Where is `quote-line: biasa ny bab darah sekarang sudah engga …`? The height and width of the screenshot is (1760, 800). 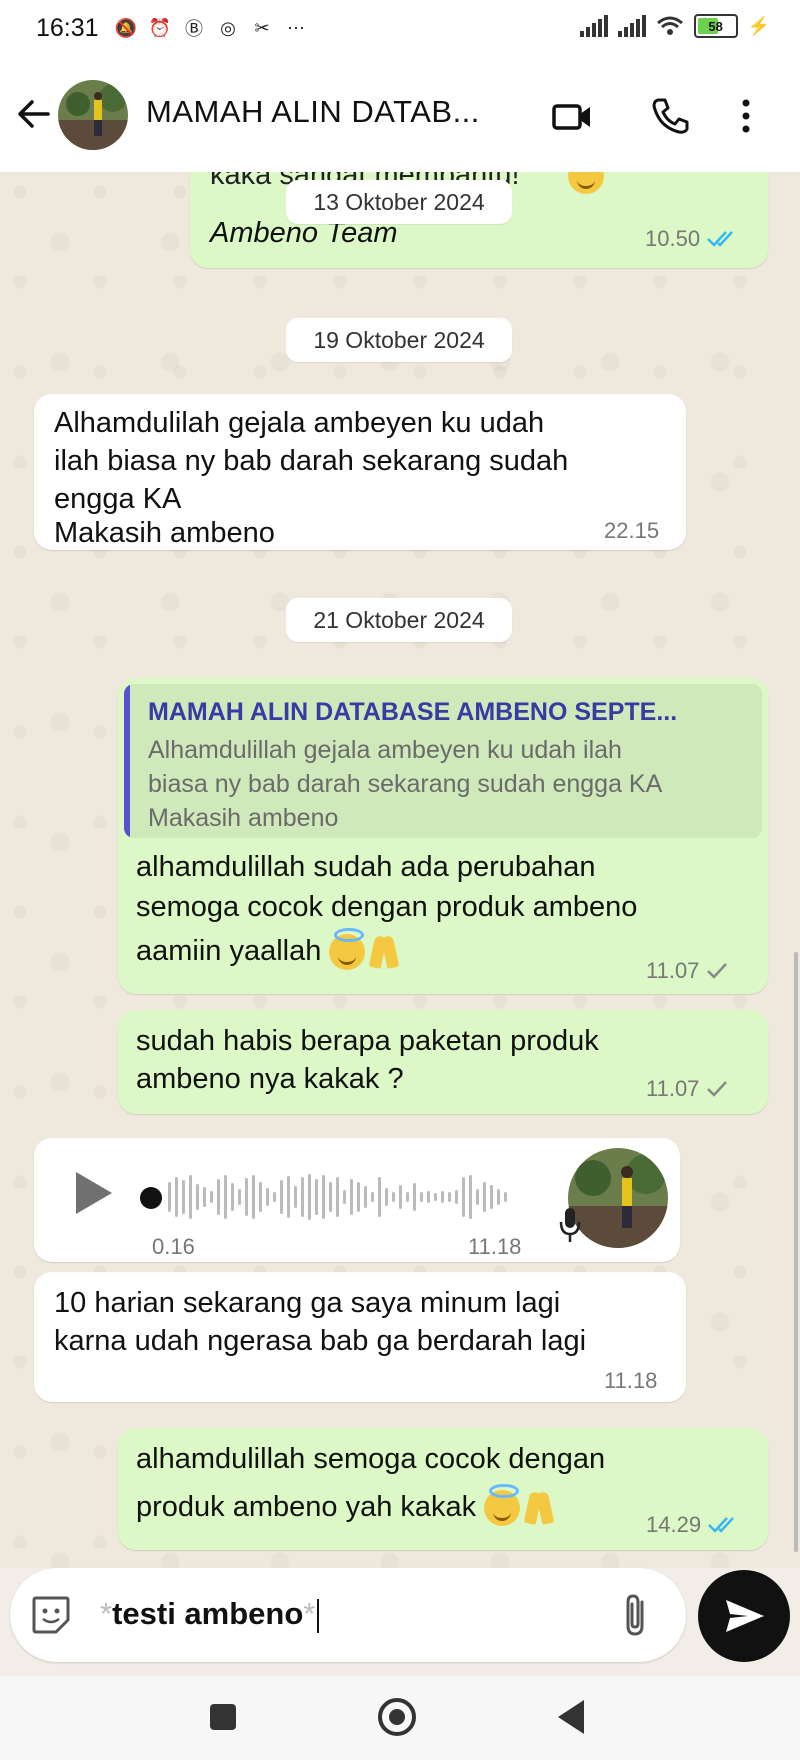
quote-line: biasa ny bab darah sekarang sudah engga … is located at coordinates (405, 784).